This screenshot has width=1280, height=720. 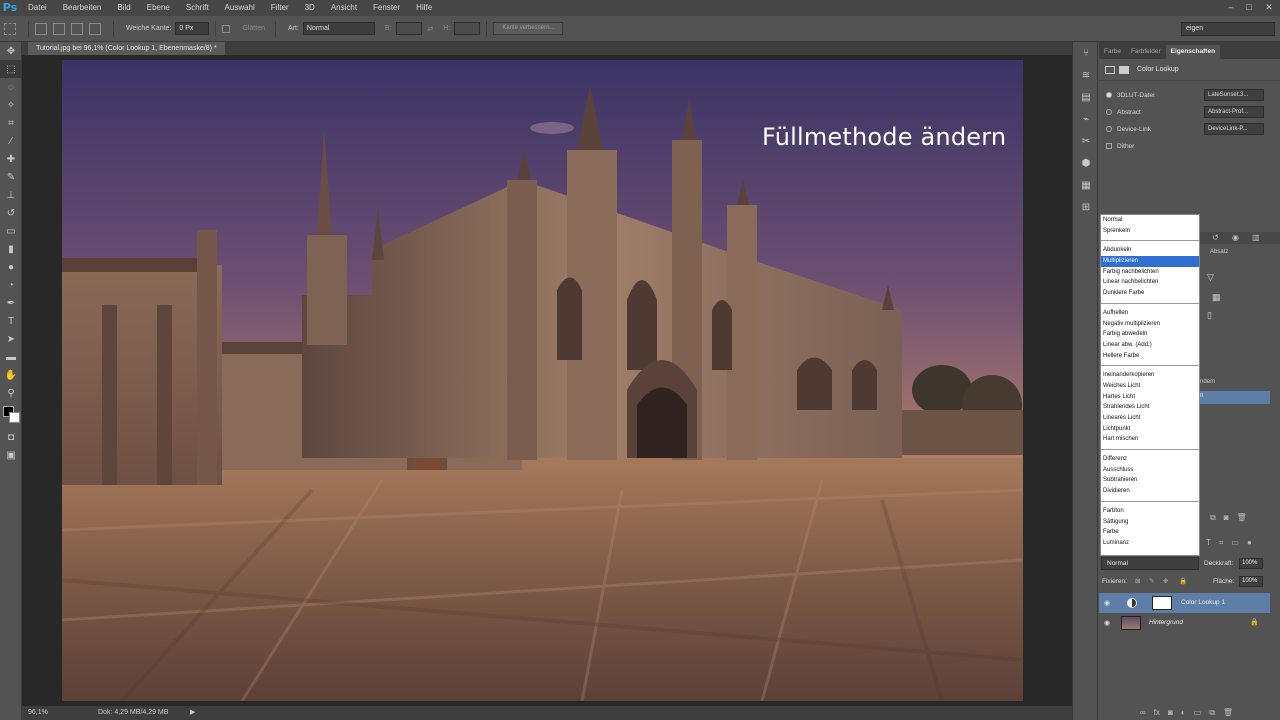 What do you see at coordinates (1086, 141) in the screenshot?
I see `tools-panel-icon: ✂` at bounding box center [1086, 141].